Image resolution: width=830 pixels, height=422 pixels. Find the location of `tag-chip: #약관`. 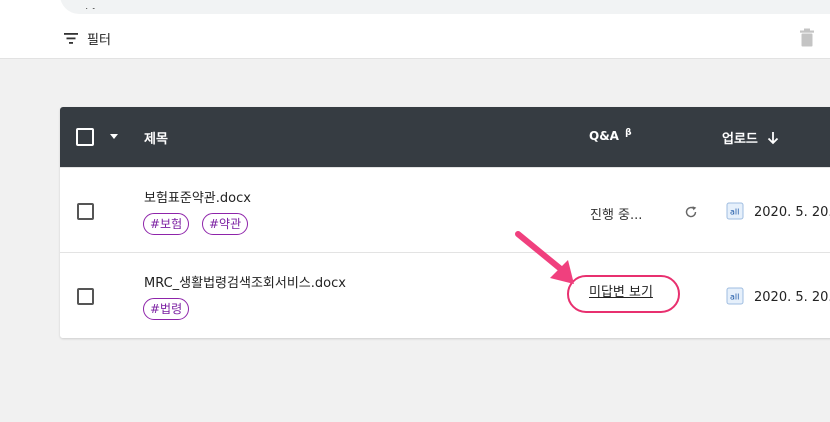

tag-chip: #약관 is located at coordinates (225, 224).